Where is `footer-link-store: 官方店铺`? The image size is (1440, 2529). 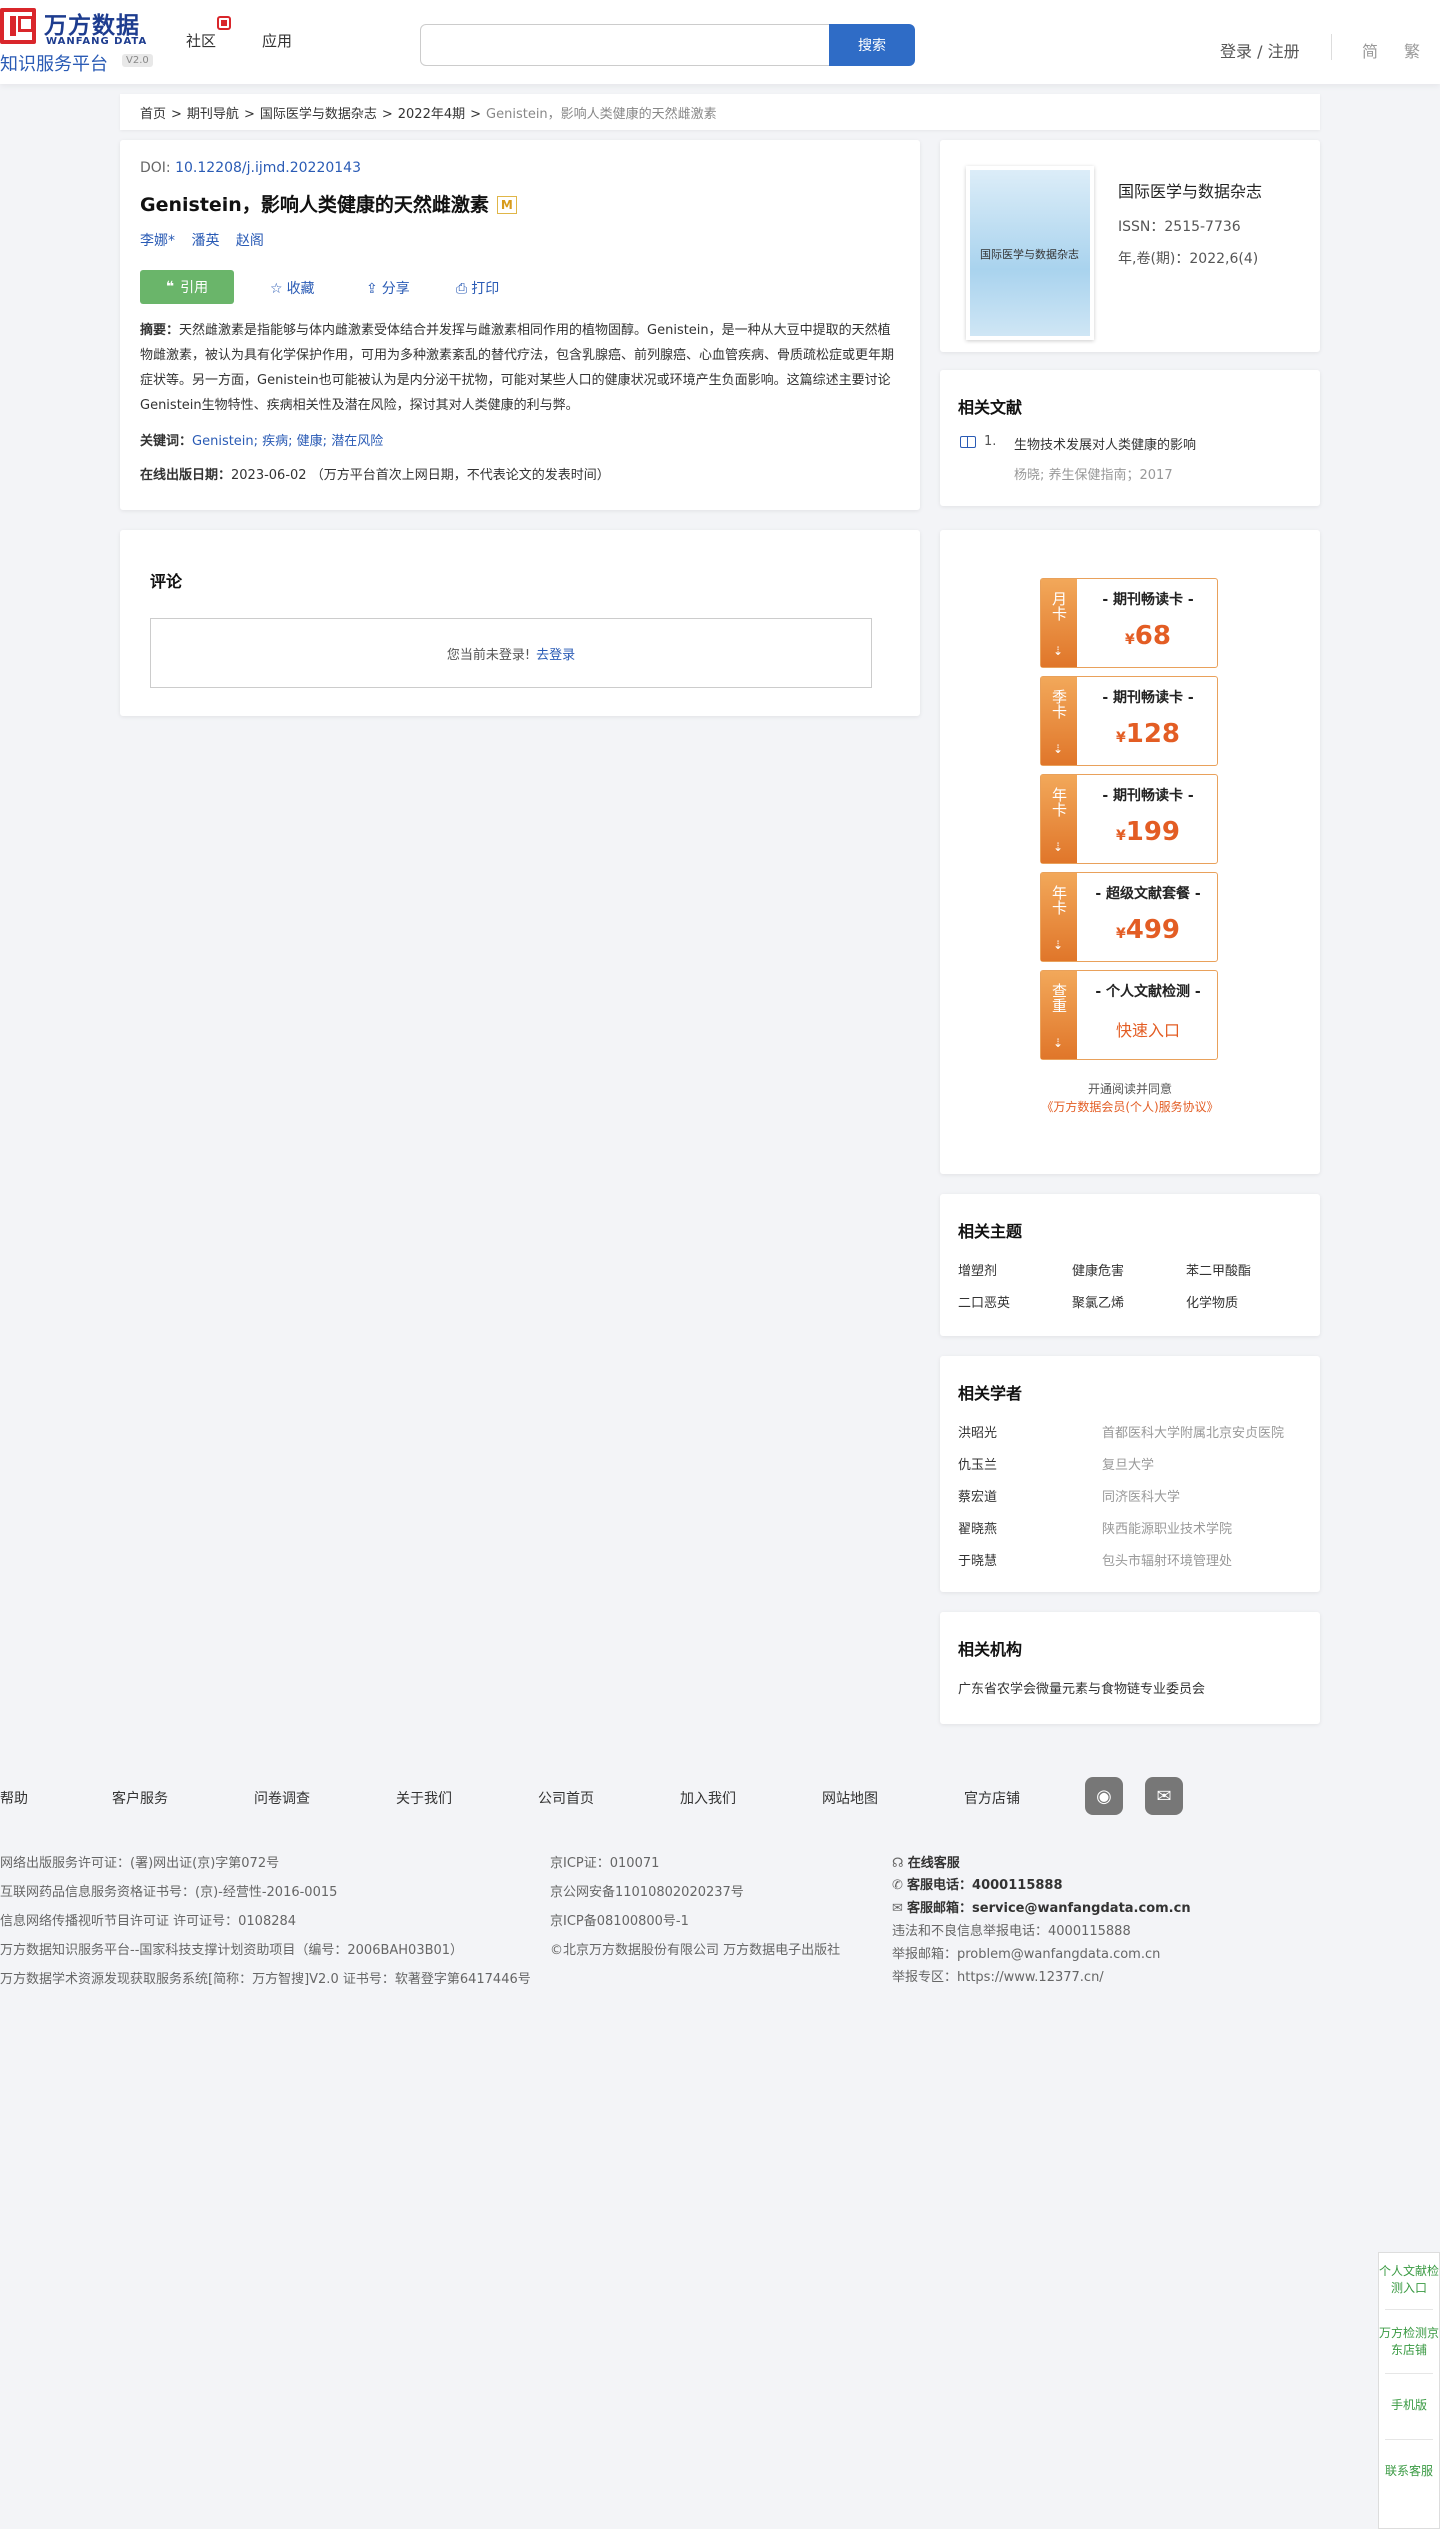
footer-link-store: 官方店铺 is located at coordinates (992, 1798).